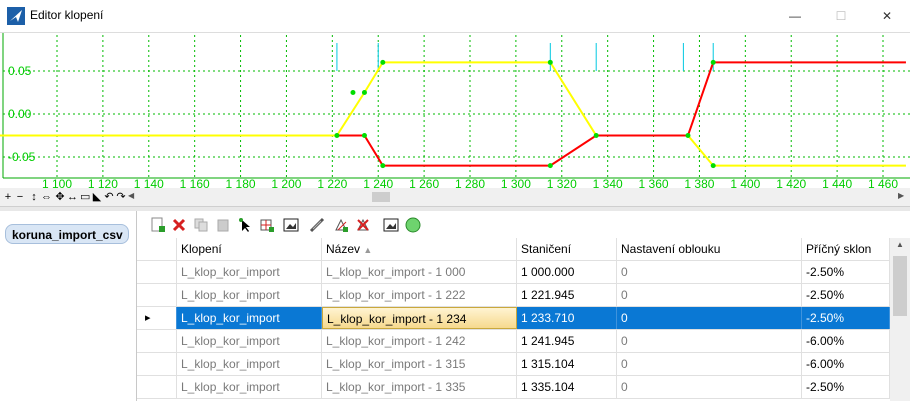 The height and width of the screenshot is (401, 910). Describe the element at coordinates (121, 197) in the screenshot. I see `redo-icon: ↷` at that location.